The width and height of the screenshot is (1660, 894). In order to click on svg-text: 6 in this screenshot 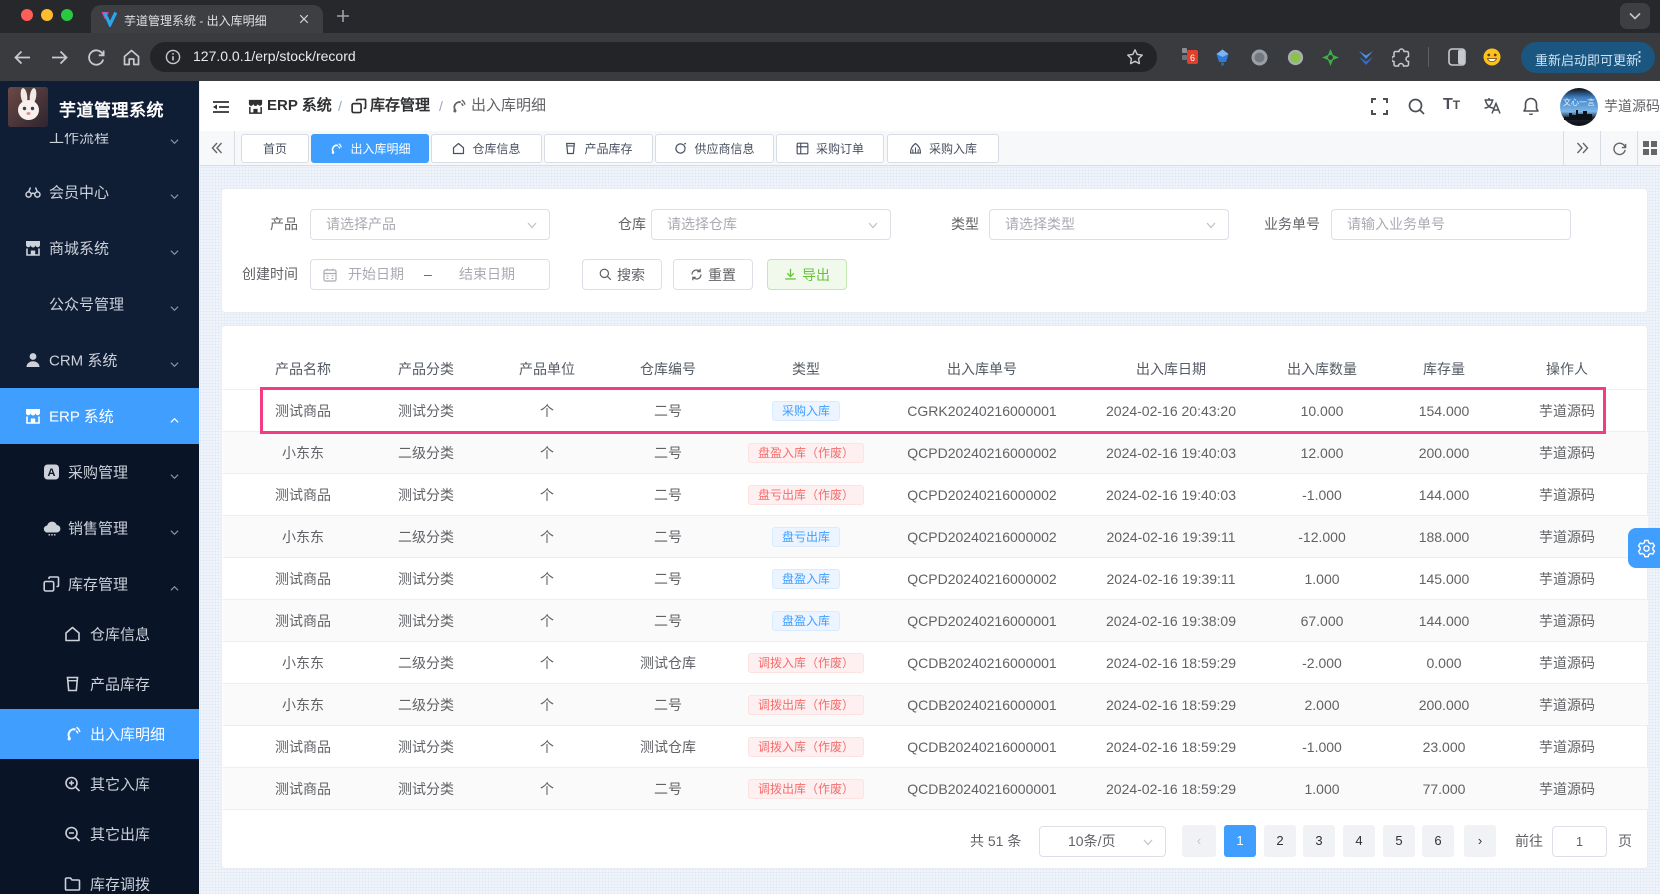, I will do `click(1192, 58)`.